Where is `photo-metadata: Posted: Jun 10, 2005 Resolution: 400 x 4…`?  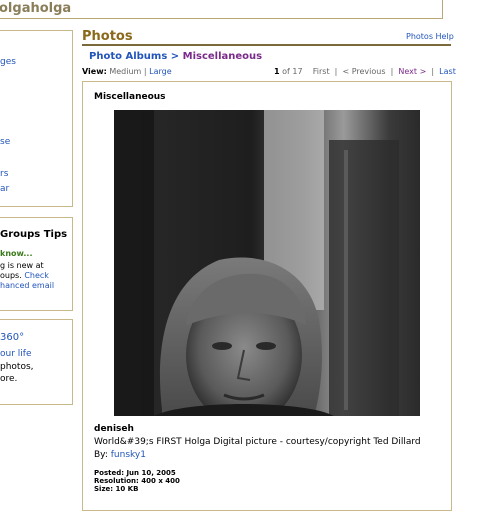
photo-metadata: Posted: Jun 10, 2005 Resolution: 400 x 4… is located at coordinates (137, 481).